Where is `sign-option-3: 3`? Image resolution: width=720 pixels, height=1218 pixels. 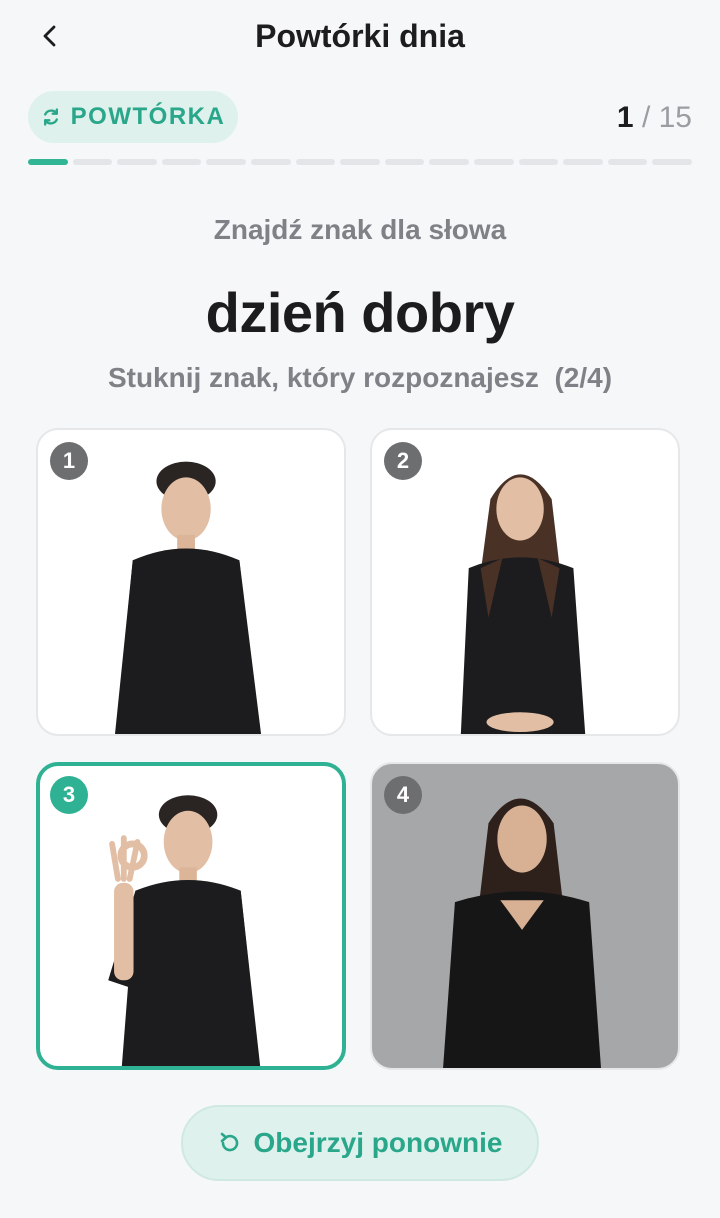 sign-option-3: 3 is located at coordinates (191, 916).